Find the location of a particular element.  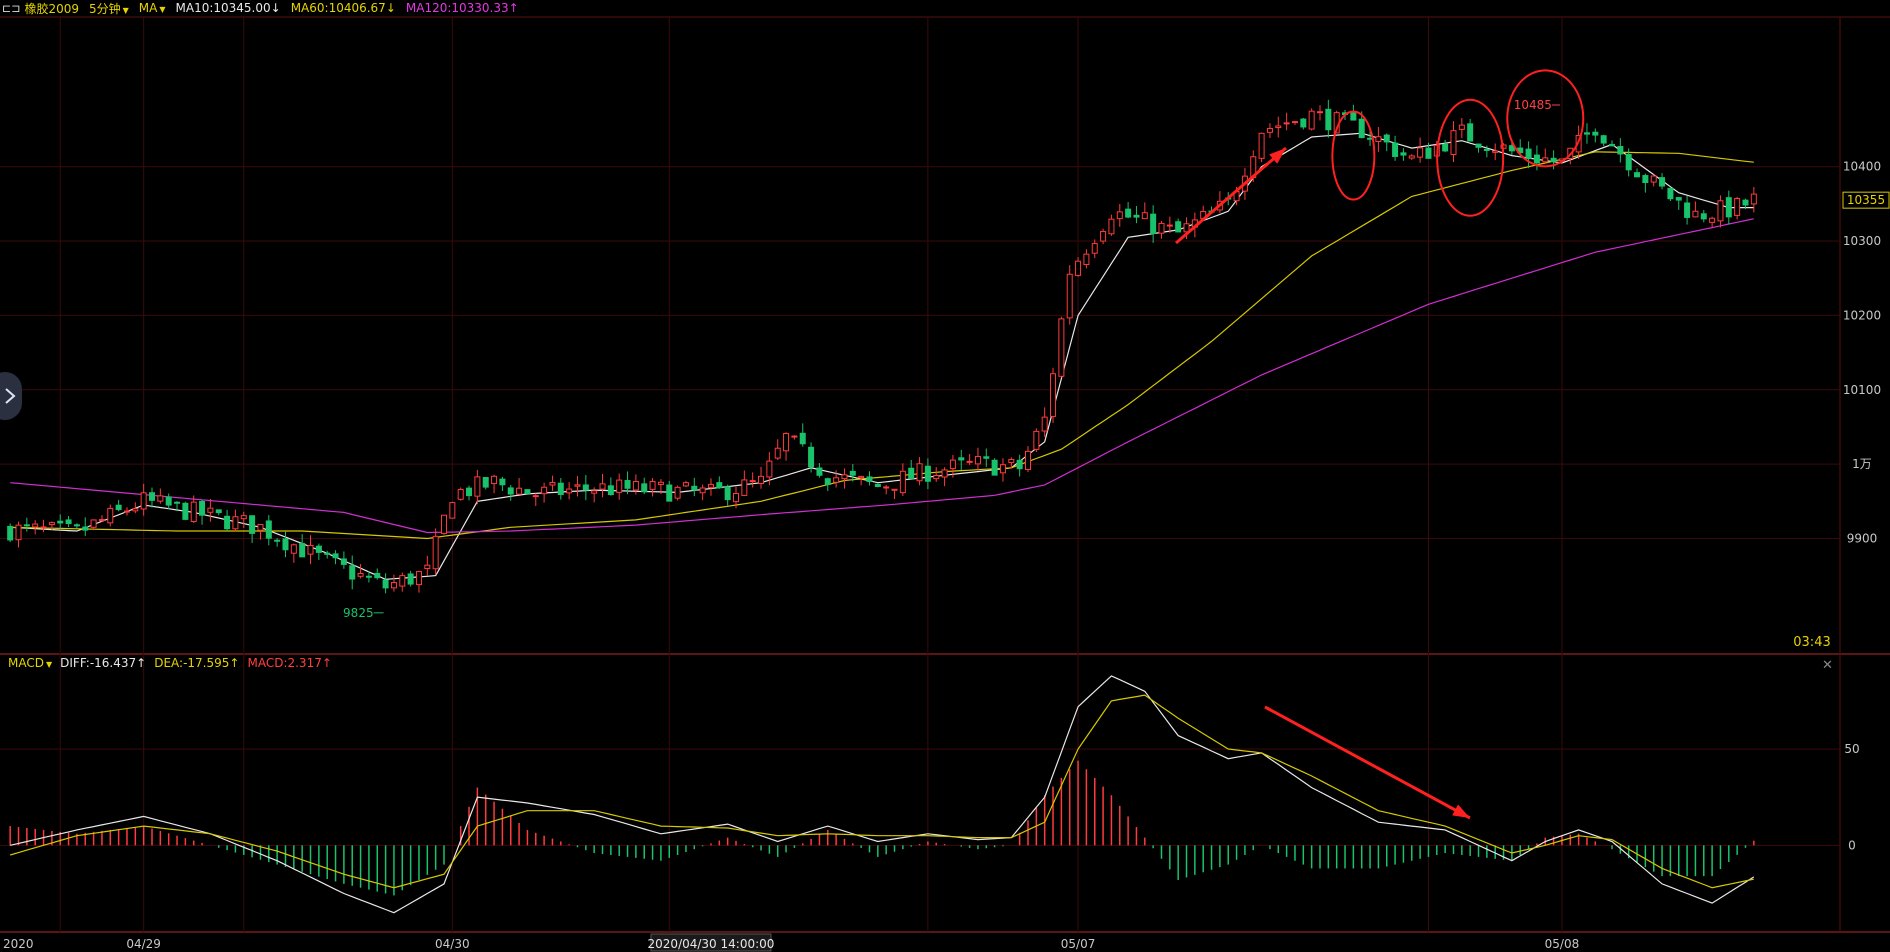

close-icon: ✕ is located at coordinates (1827, 665).